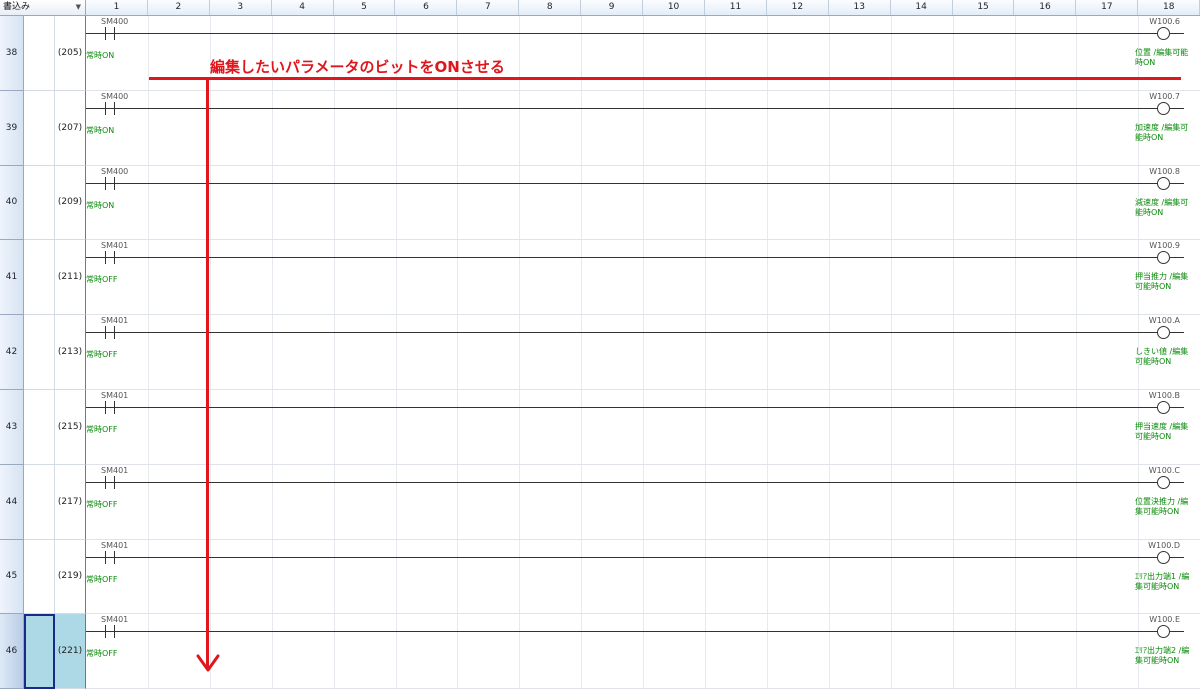  I want to click on ladder-rung: 41 (211) SM401 W100.9 常時OFF 押当推力 /編集可能時ON, so click(600, 278).